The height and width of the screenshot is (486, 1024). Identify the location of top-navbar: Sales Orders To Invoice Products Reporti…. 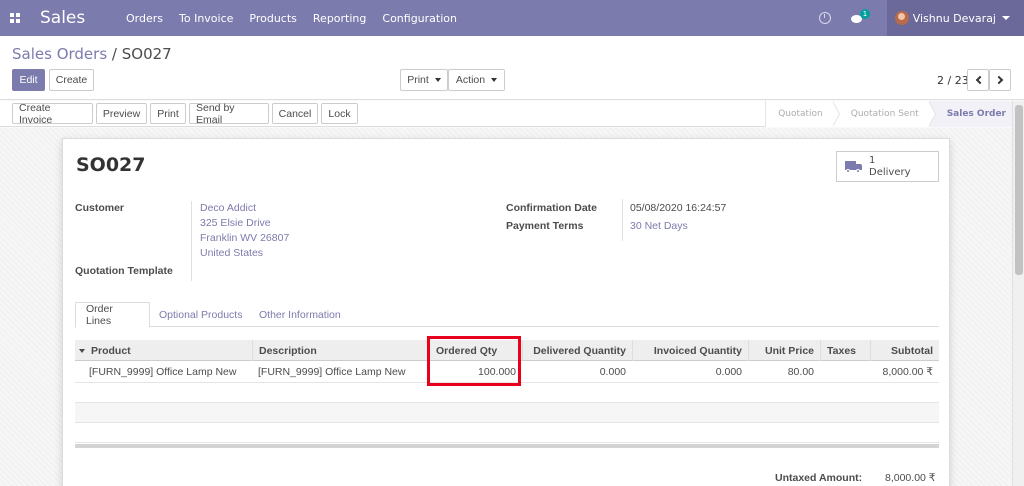
(512, 18).